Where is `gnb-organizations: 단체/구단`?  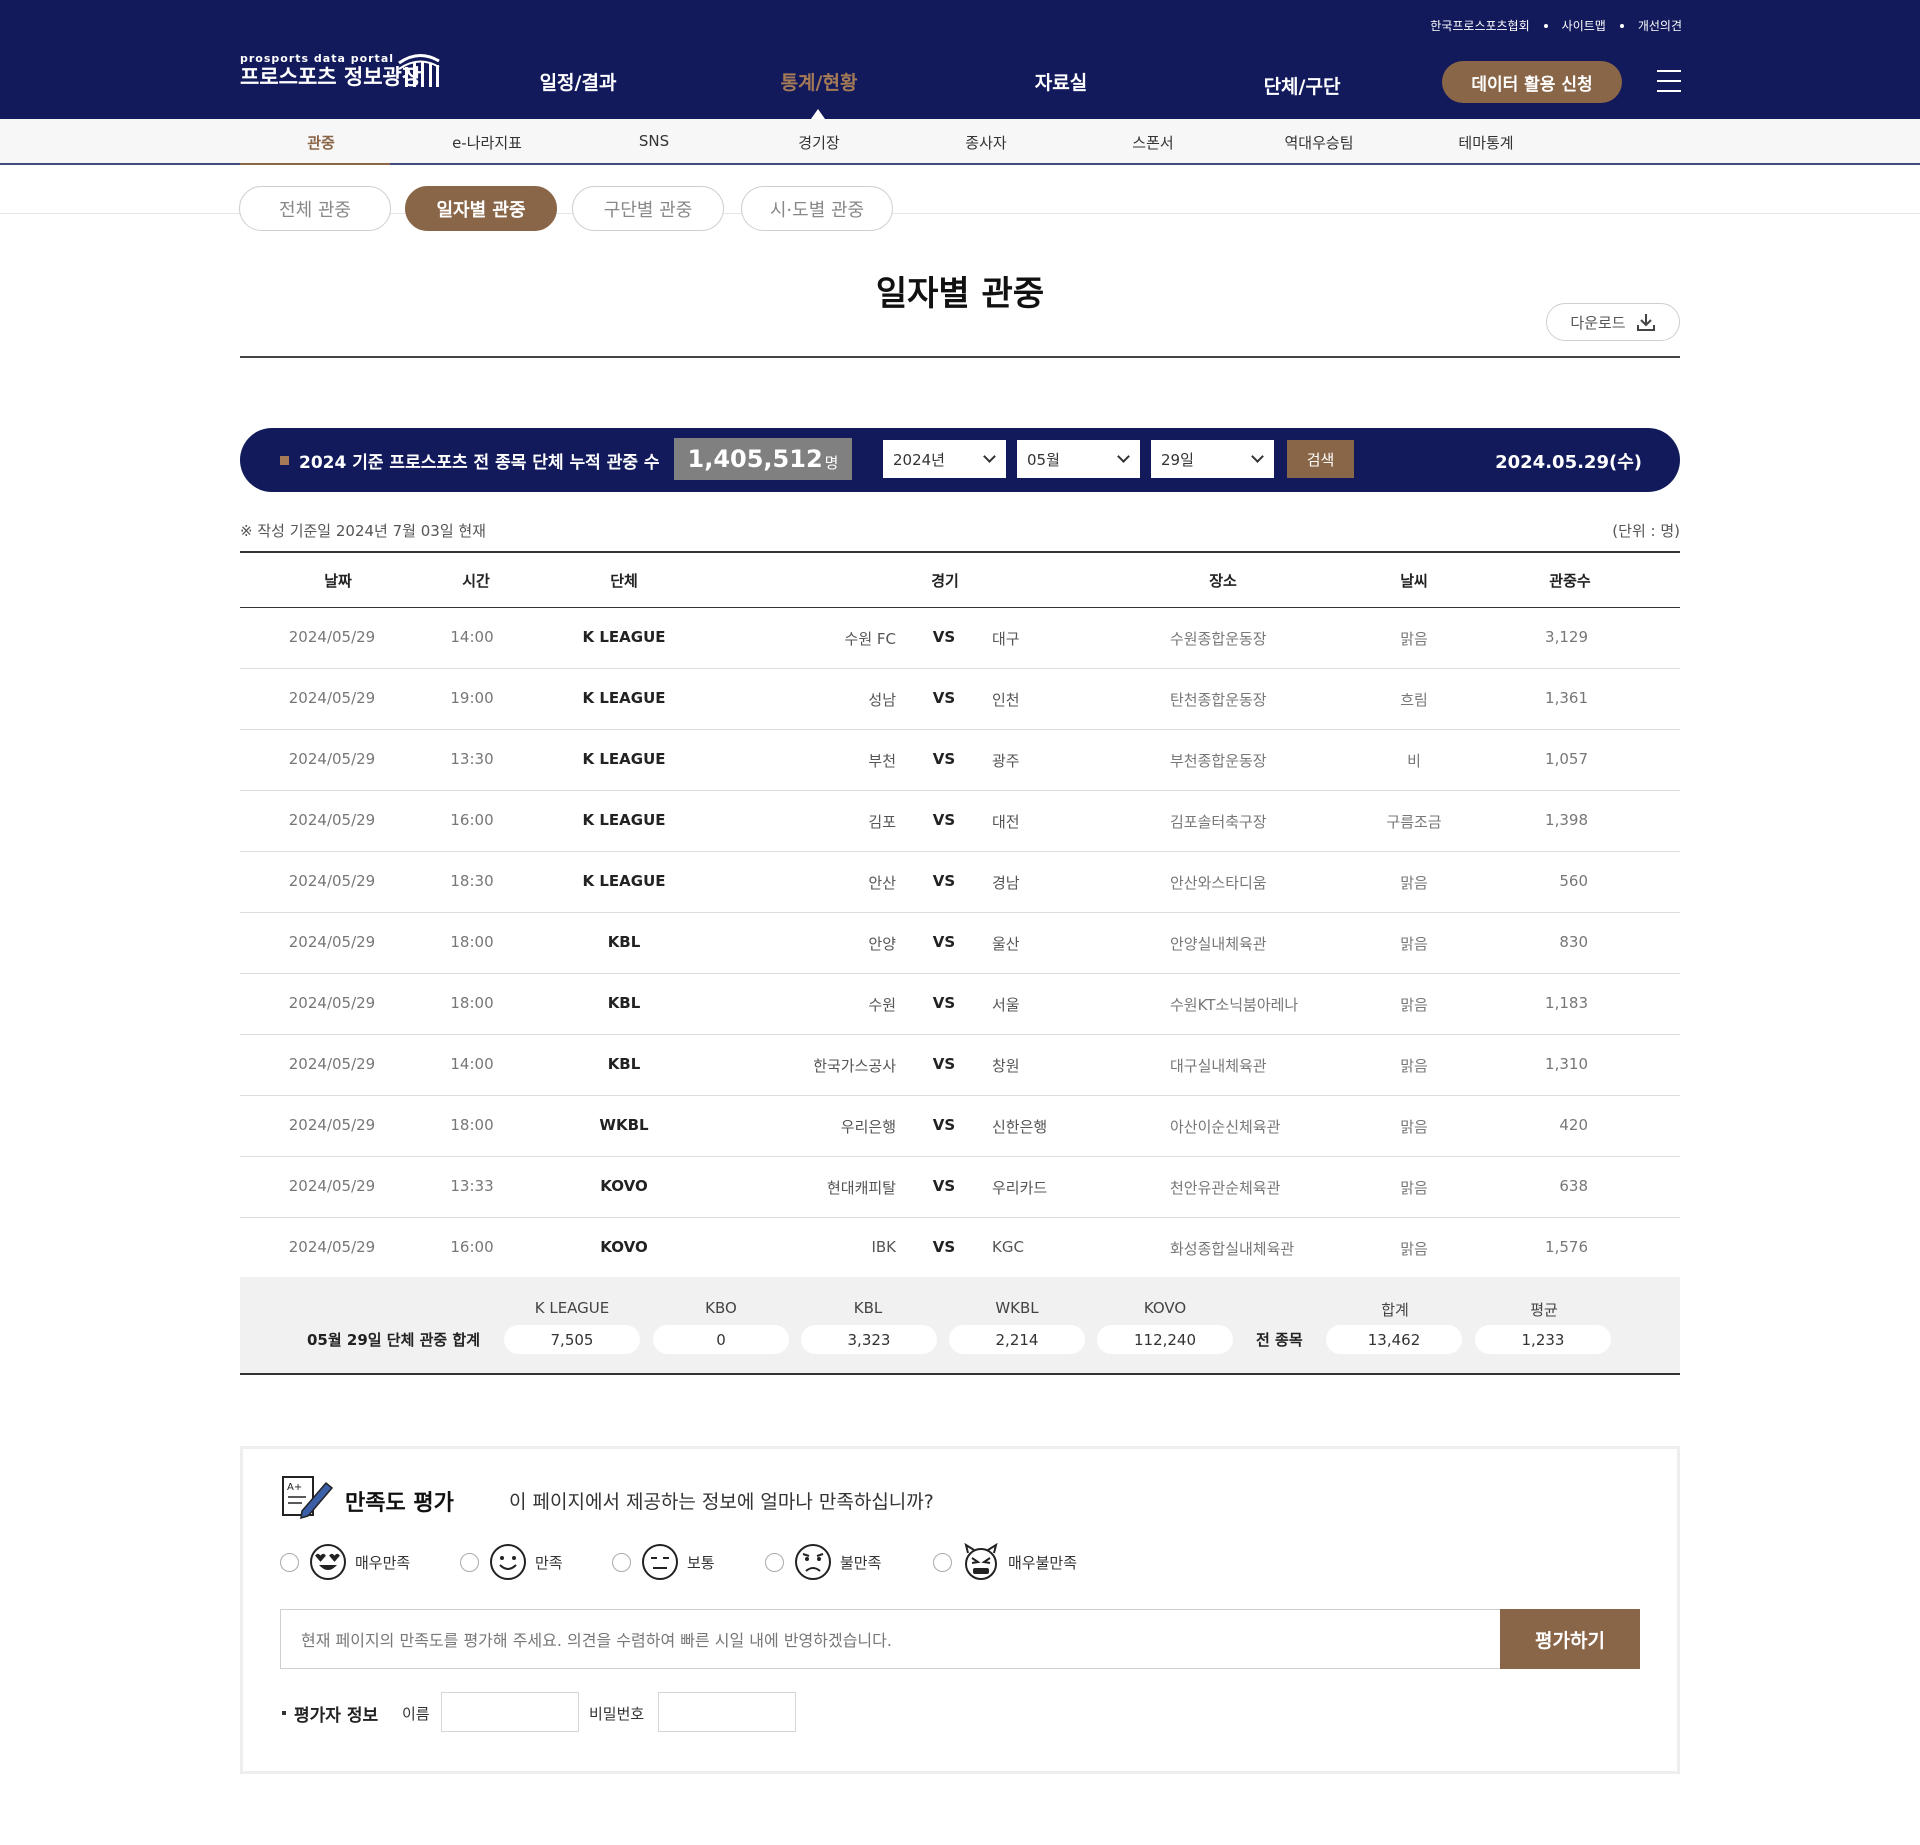
gnb-organizations: 단체/구단 is located at coordinates (1302, 85).